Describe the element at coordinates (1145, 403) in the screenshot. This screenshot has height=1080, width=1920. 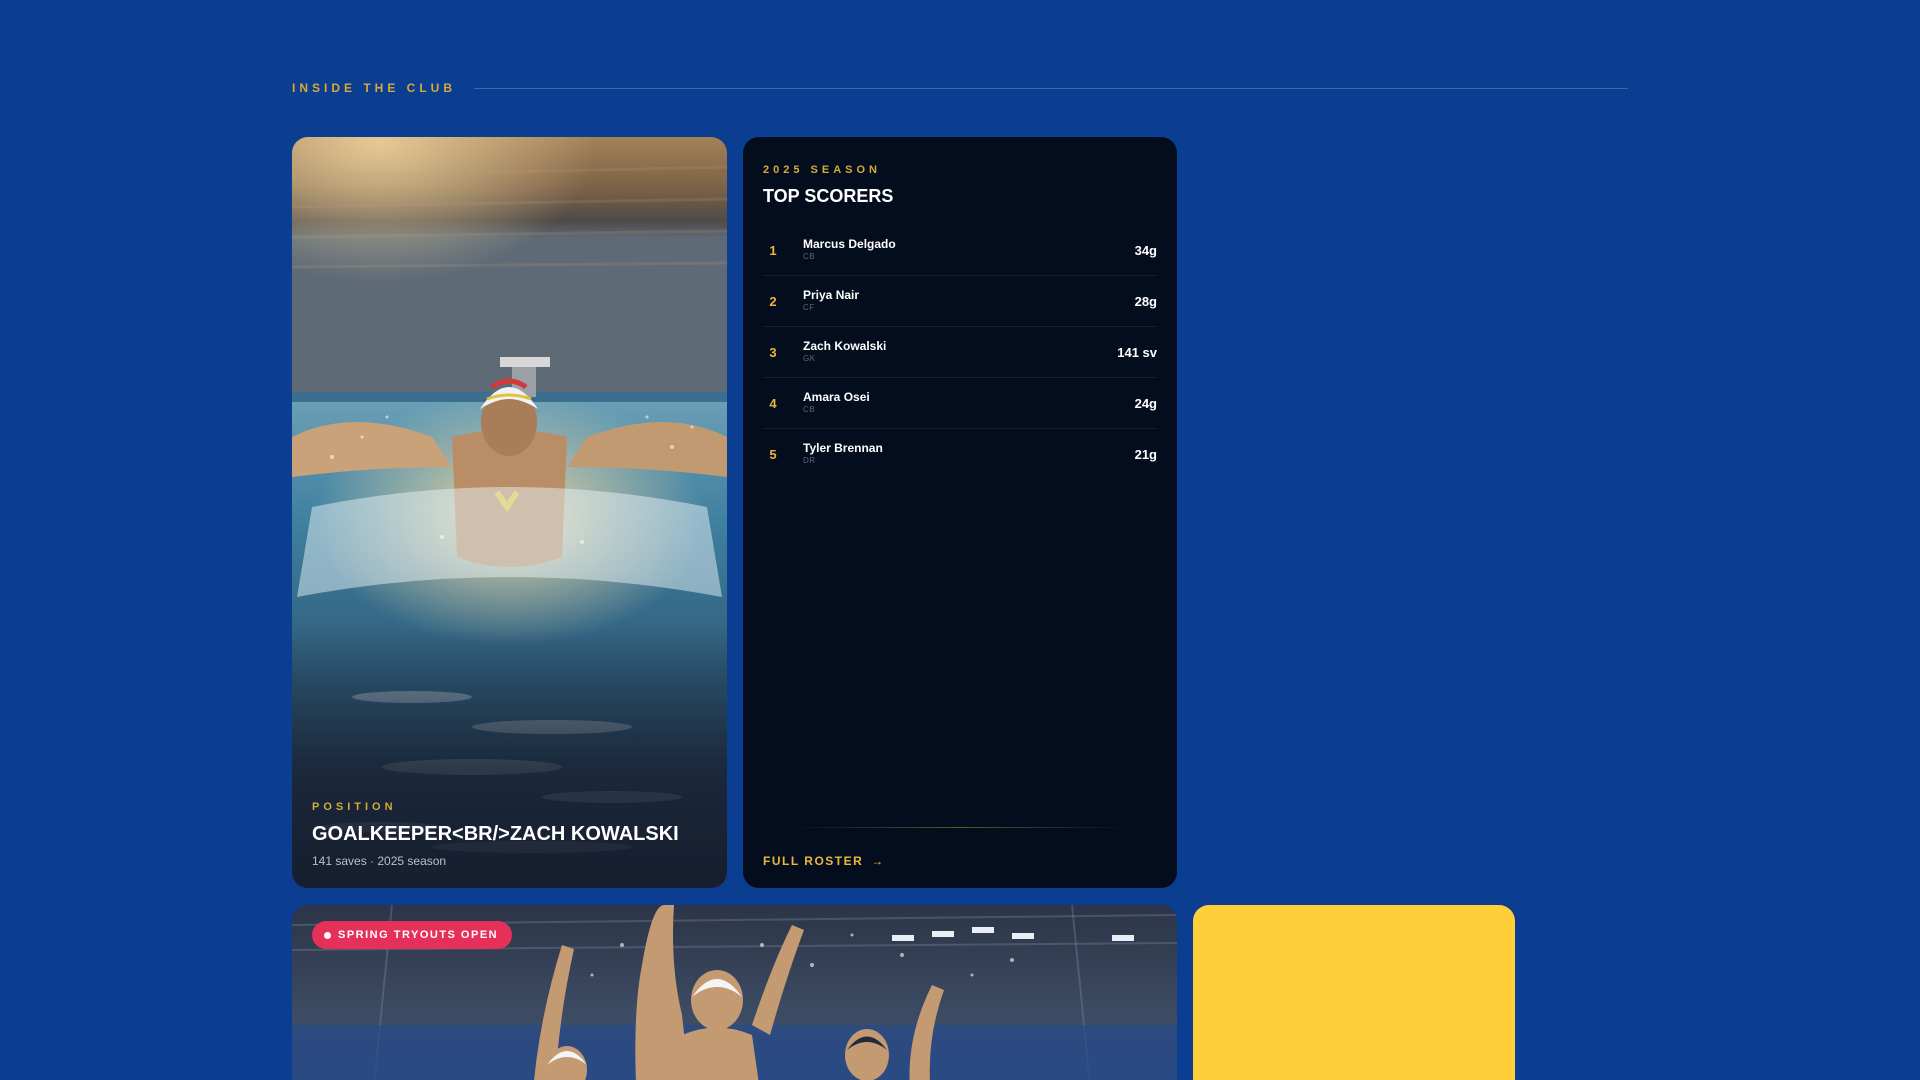
I see `scorer-stat: 24g` at that location.